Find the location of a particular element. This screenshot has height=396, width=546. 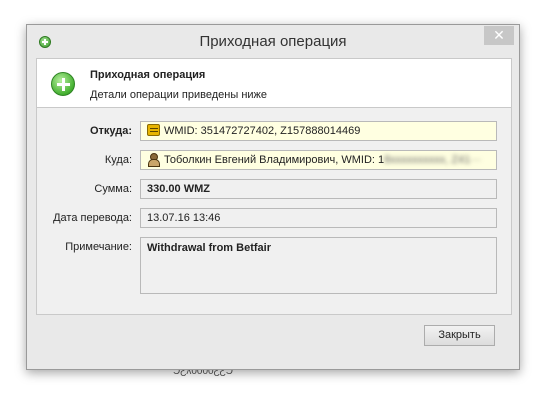

header-subtitle: Детали операции приведены ниже is located at coordinates (179, 95).